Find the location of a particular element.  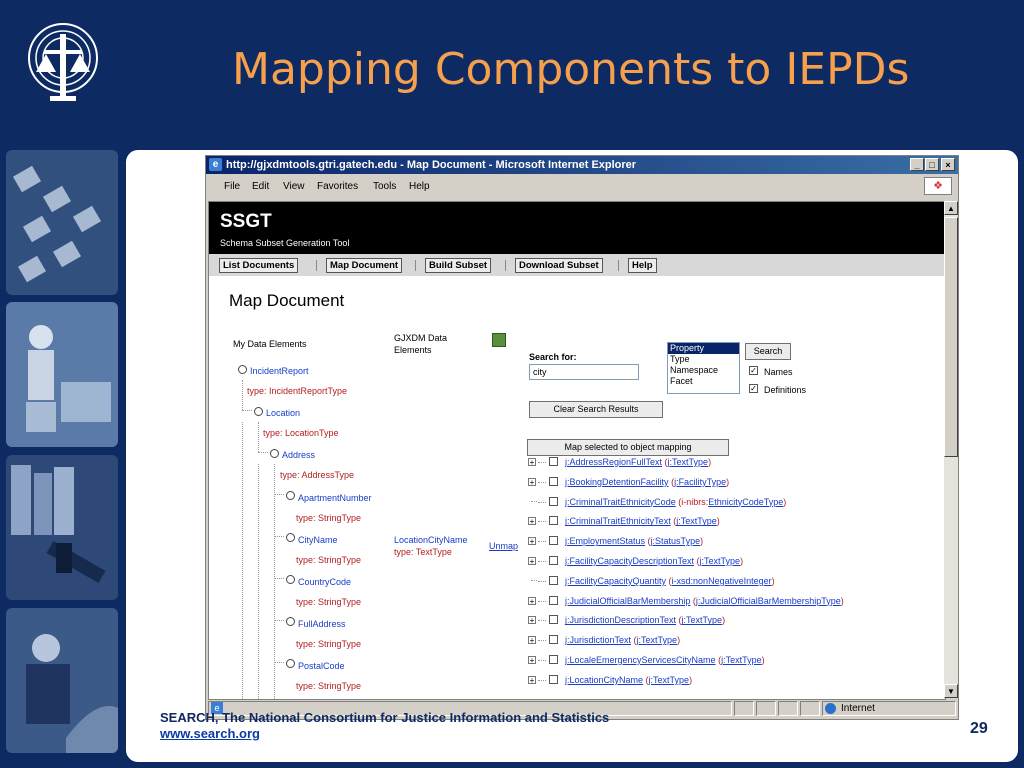

browser-scrollbar: ▲ ▼ is located at coordinates (951, 449).